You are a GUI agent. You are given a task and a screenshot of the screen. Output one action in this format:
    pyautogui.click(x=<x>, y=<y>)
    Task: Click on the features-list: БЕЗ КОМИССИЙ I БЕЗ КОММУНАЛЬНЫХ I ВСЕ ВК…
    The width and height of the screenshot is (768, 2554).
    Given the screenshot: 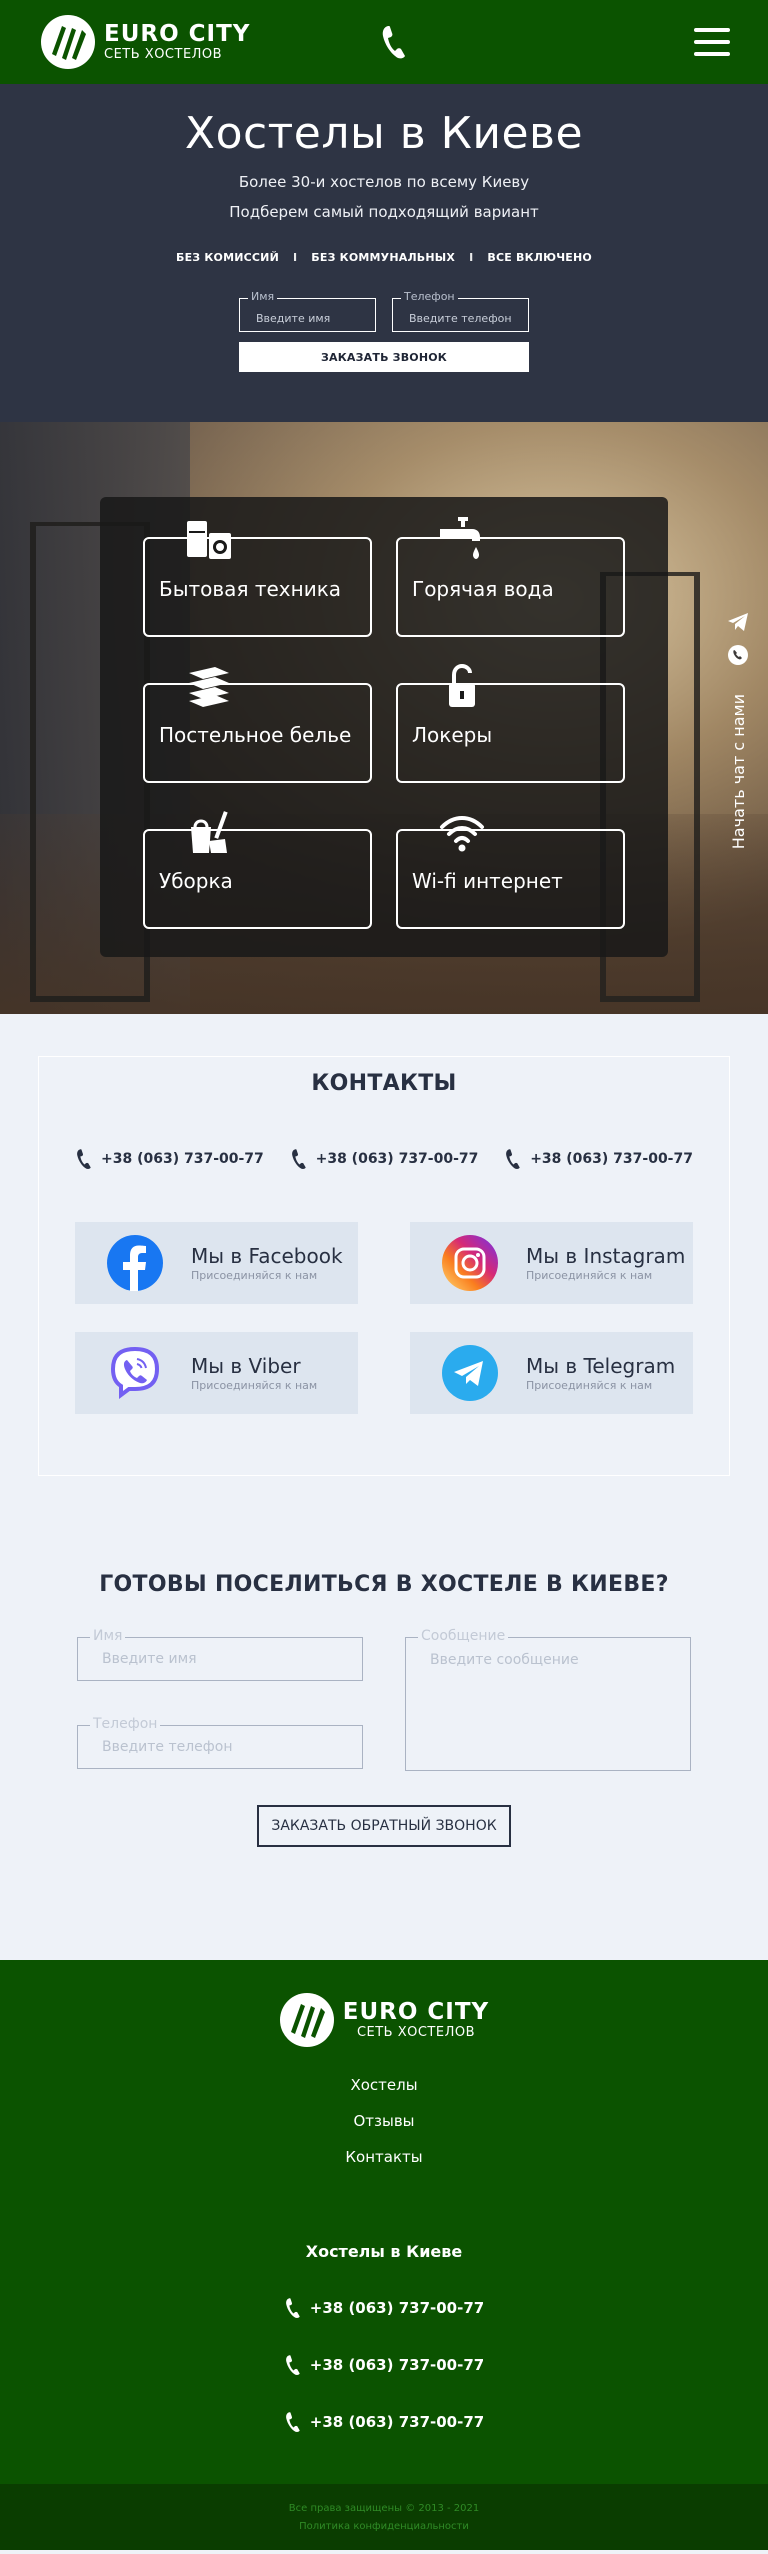 What is the action you would take?
    pyautogui.click(x=384, y=257)
    